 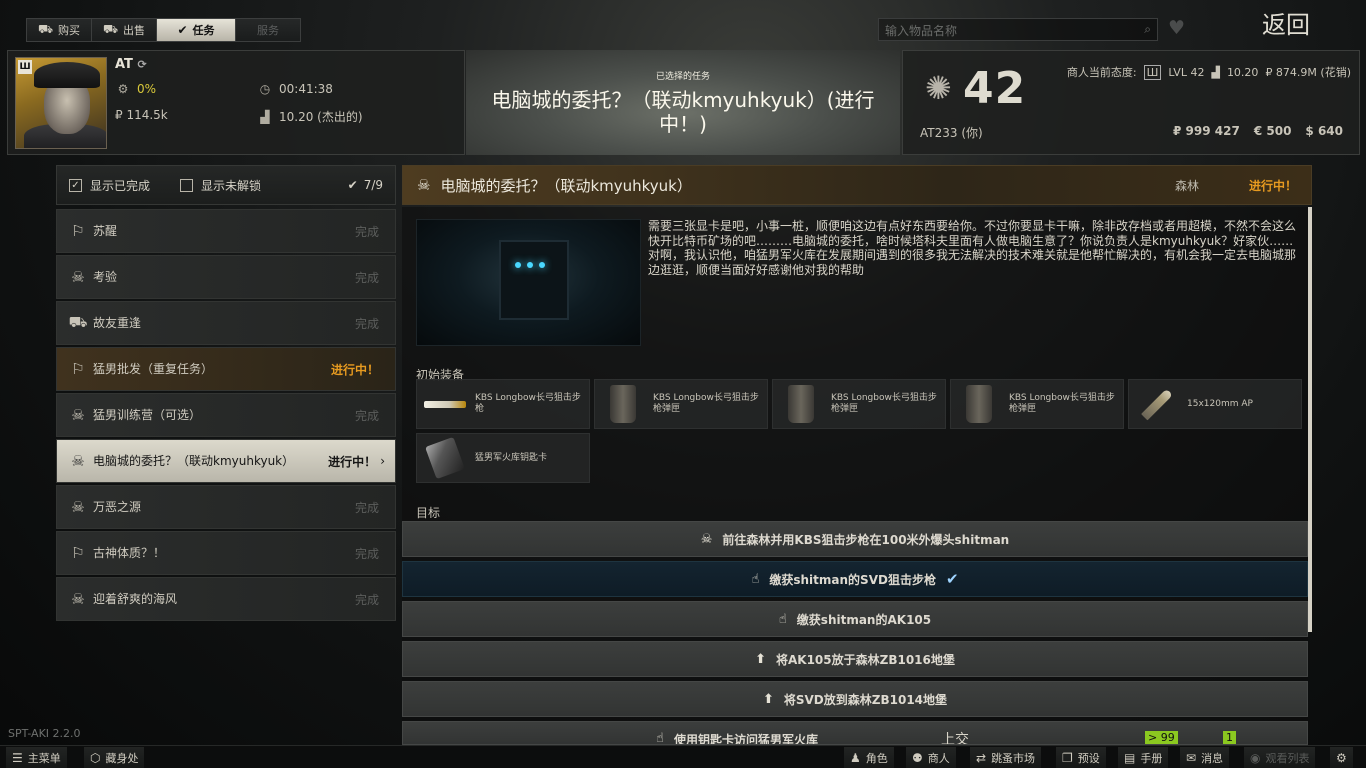 What do you see at coordinates (1191, 757) in the screenshot?
I see `messages-icon: ✉` at bounding box center [1191, 757].